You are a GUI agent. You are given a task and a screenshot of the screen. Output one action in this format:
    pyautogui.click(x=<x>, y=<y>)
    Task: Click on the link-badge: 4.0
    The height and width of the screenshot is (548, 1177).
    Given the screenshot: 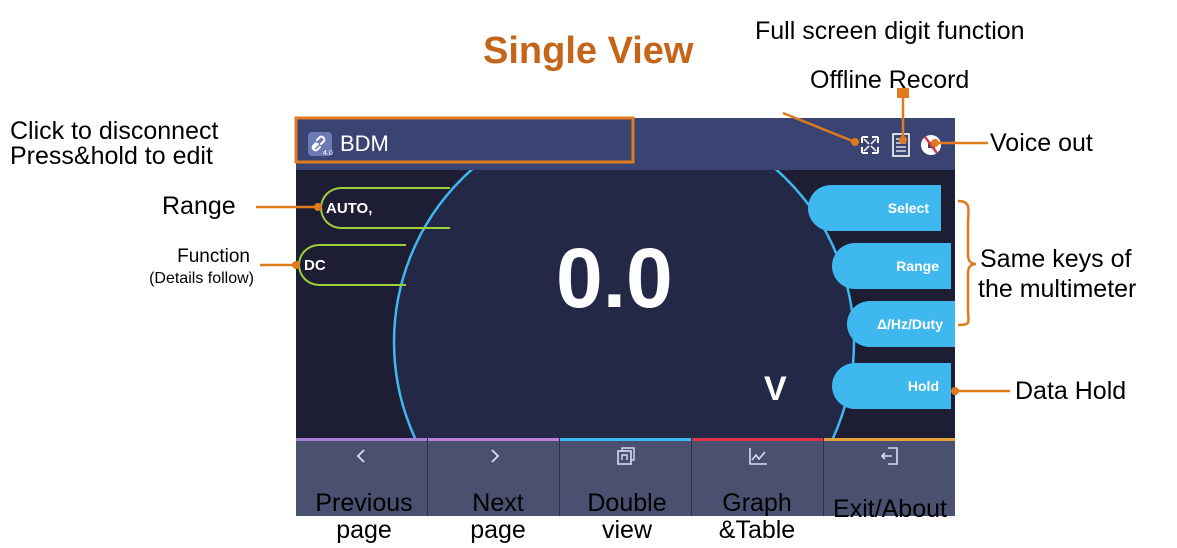 What is the action you would take?
    pyautogui.click(x=328, y=153)
    